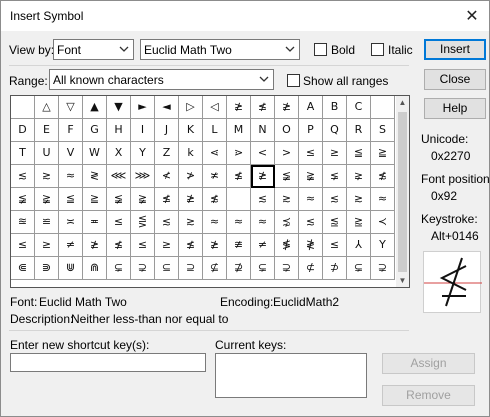  What do you see at coordinates (335, 153) in the screenshot?
I see `symbol-cell: ≥` at bounding box center [335, 153].